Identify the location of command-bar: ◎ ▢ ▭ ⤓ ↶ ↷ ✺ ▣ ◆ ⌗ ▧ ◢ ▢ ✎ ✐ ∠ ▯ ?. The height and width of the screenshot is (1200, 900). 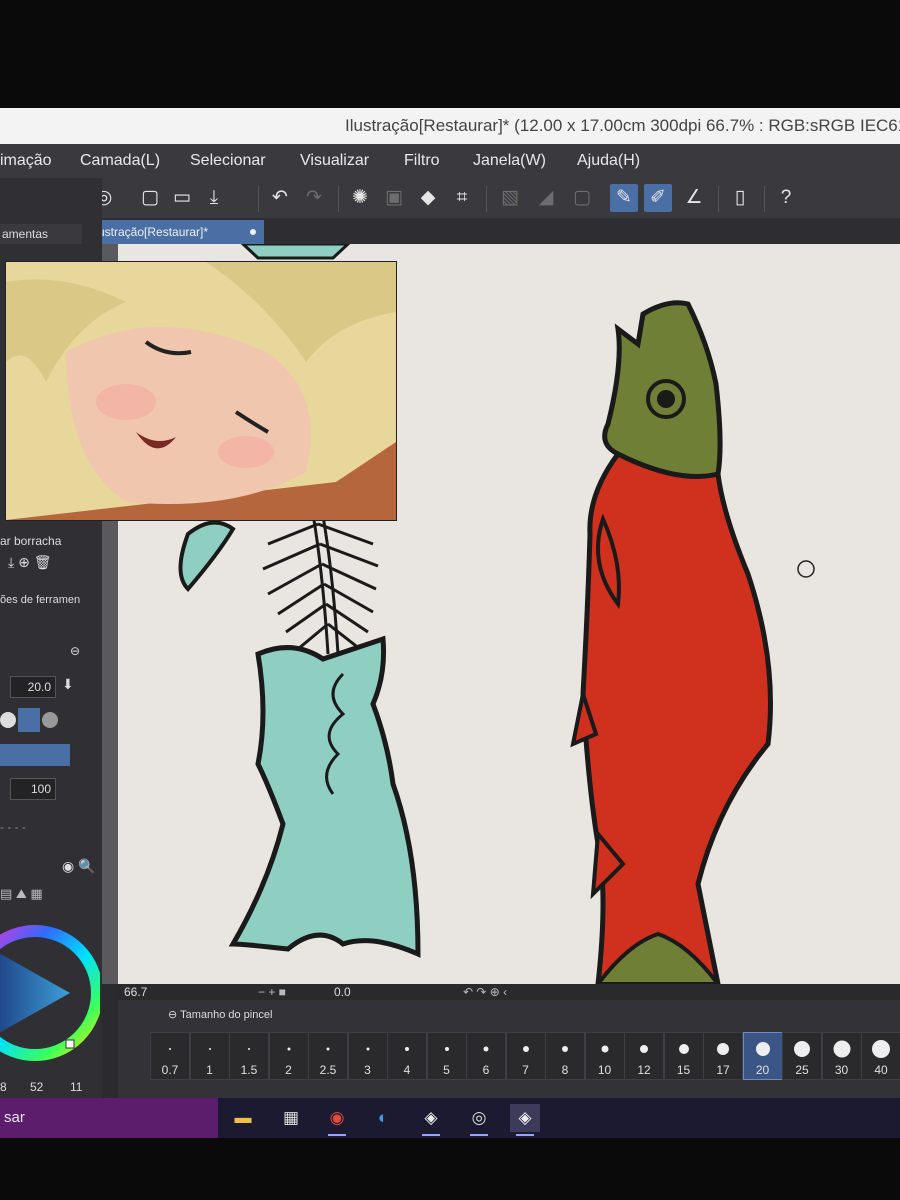
(490, 198).